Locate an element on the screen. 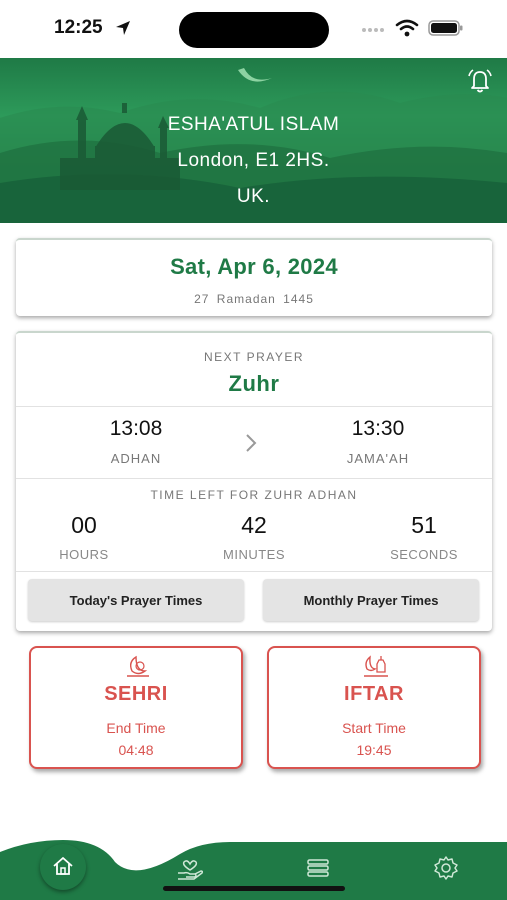 This screenshot has height=900, width=507. adhan-time: 13:08 is located at coordinates (136, 428).